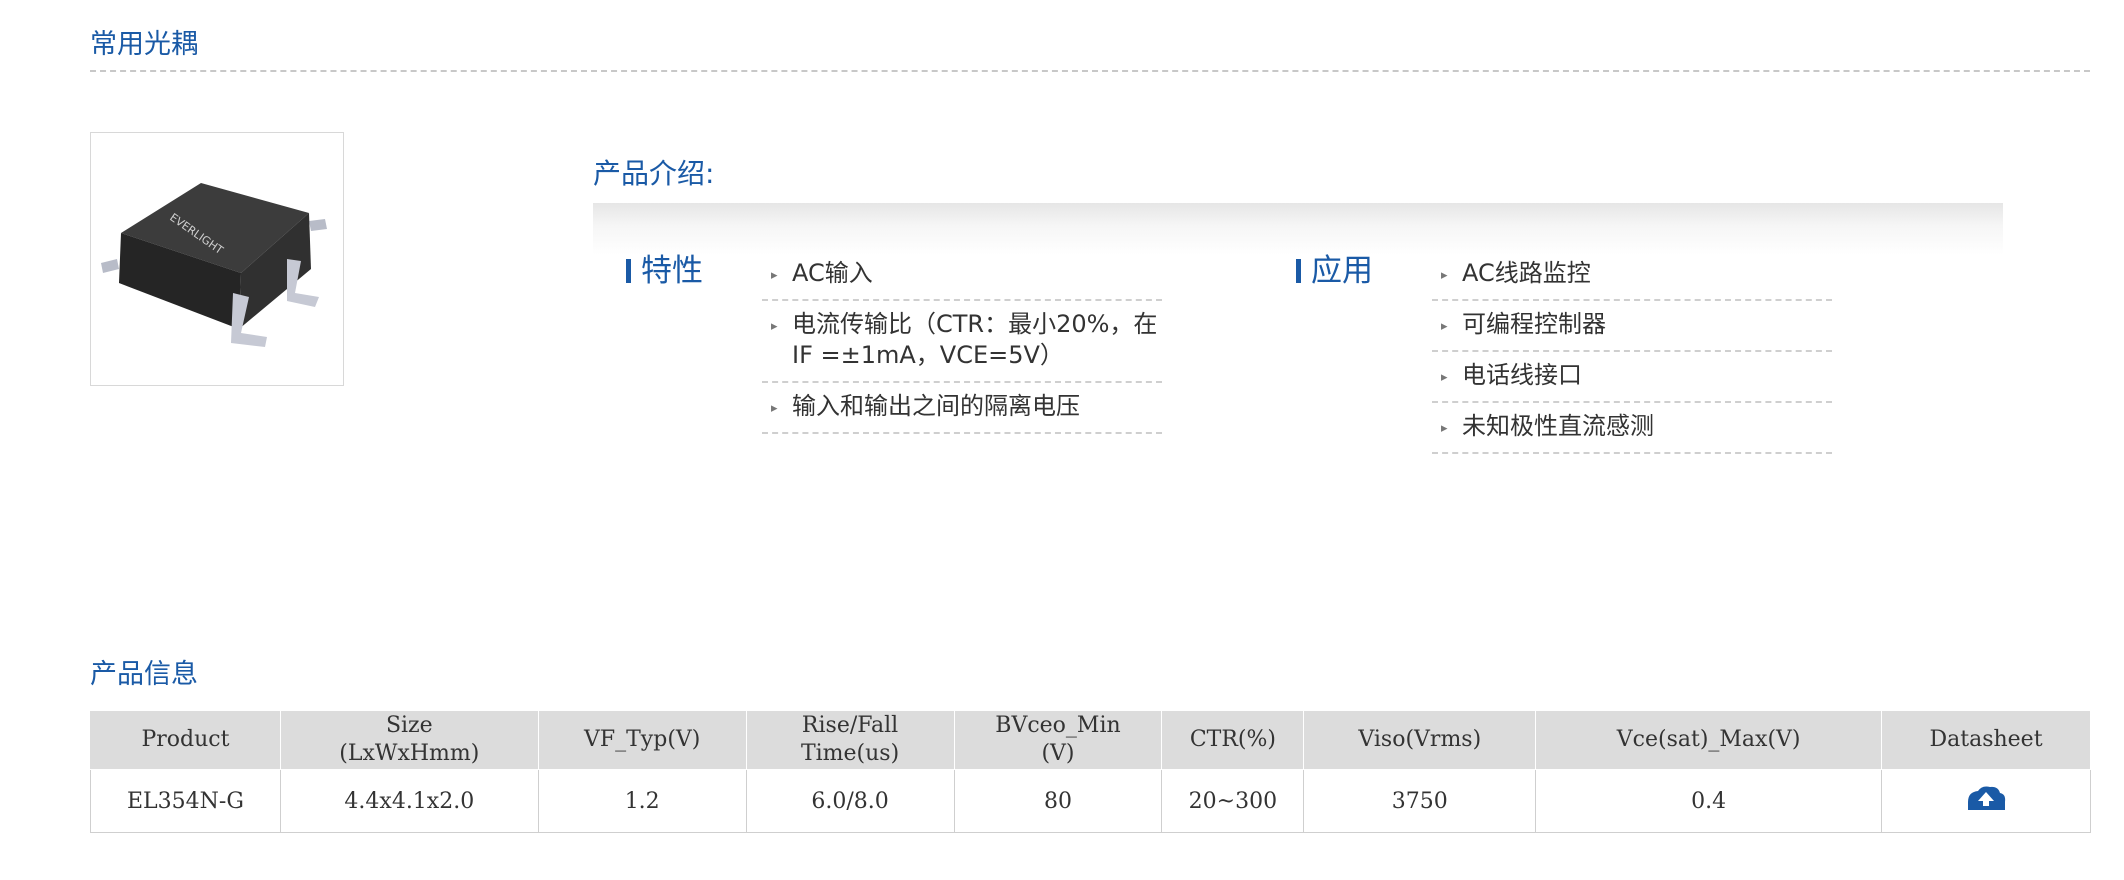 The width and height of the screenshot is (2124, 880). I want to click on col-header-vce-sat: Vce(sat)_Max(V), so click(1709, 740).